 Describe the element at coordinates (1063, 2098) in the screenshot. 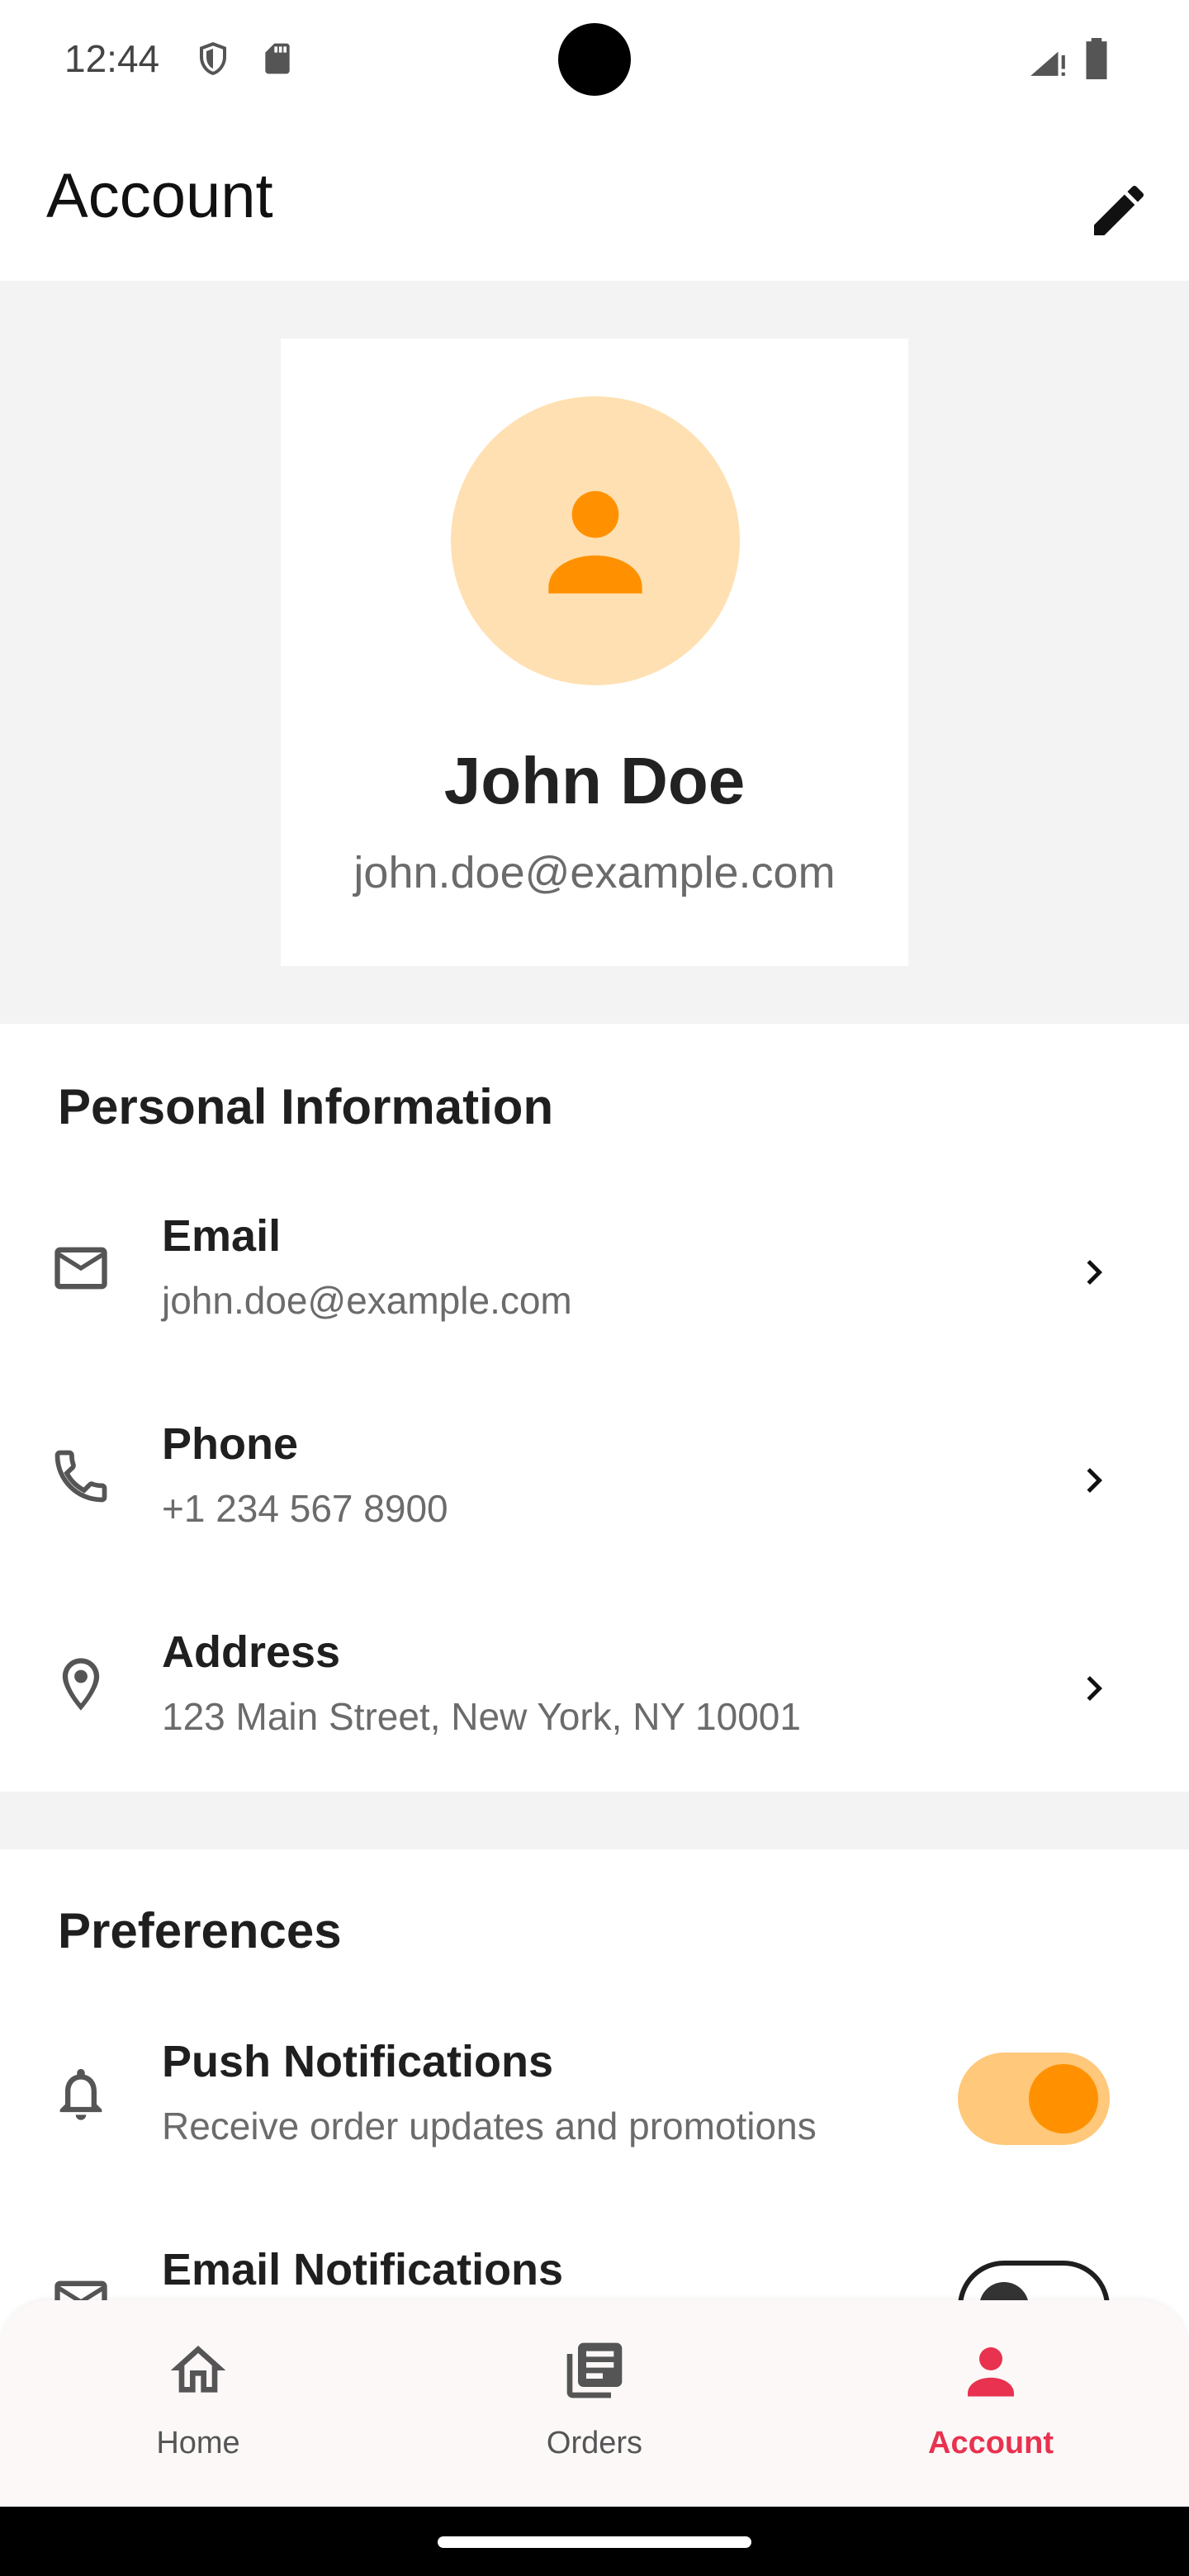

I see `toggle-knob` at that location.